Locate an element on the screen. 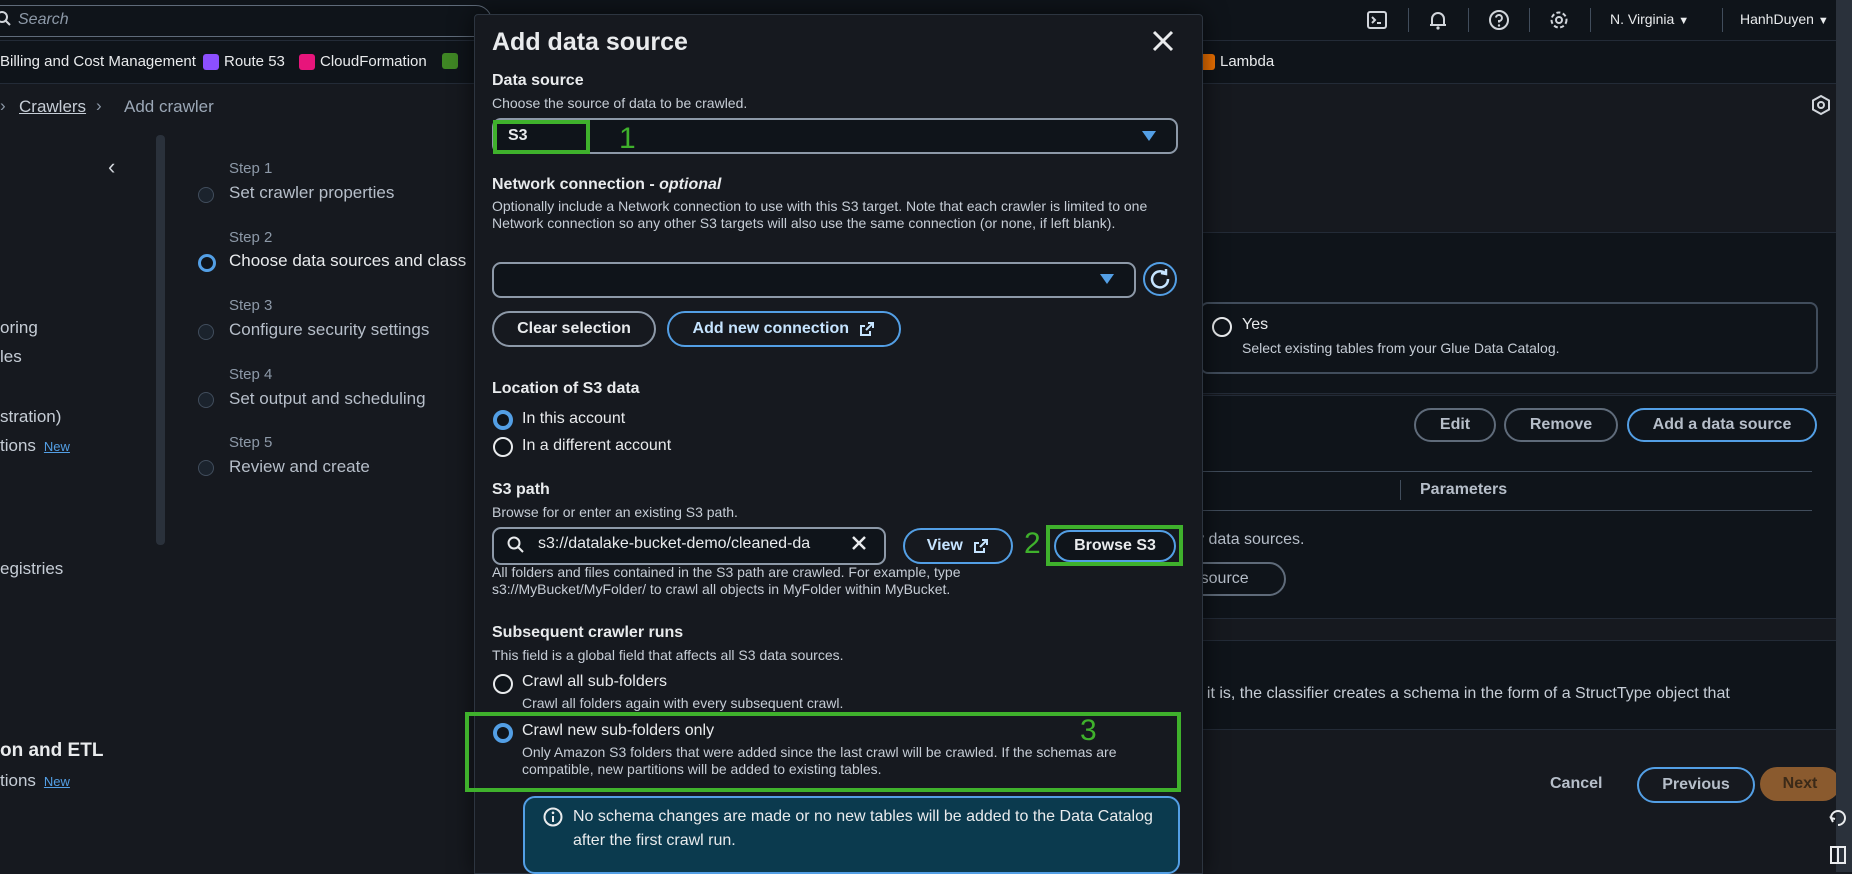 The image size is (1852, 874). step-4-title: Set output and scheduling is located at coordinates (327, 399).